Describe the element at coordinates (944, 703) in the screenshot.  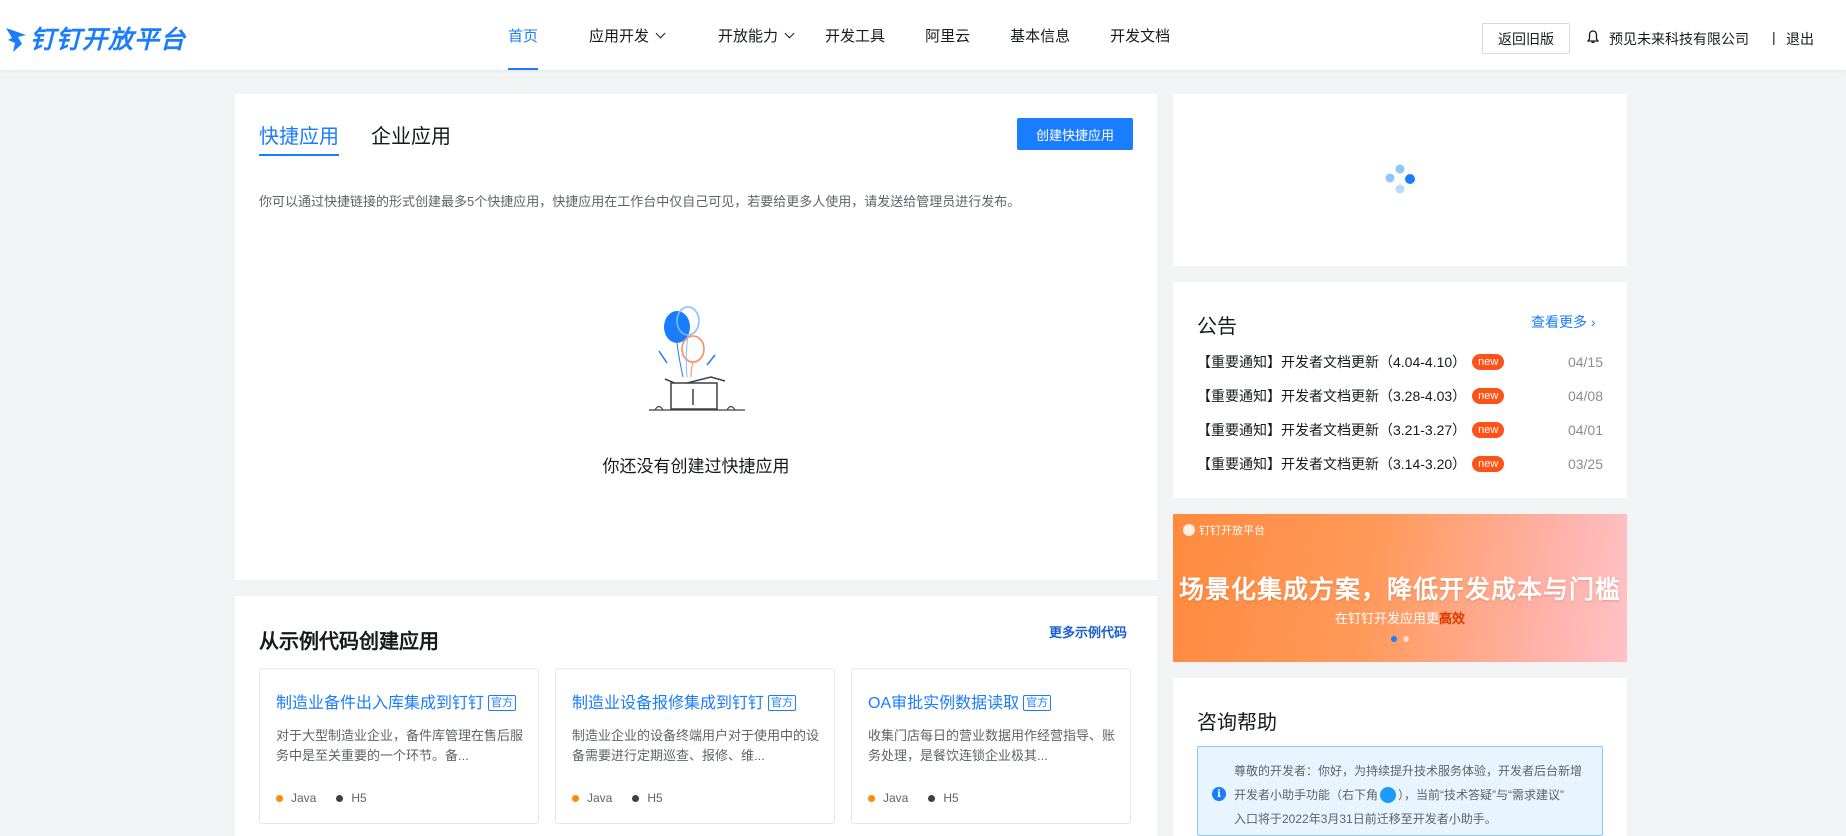
I see `sample-title-text: OA审批实例数据读取` at that location.